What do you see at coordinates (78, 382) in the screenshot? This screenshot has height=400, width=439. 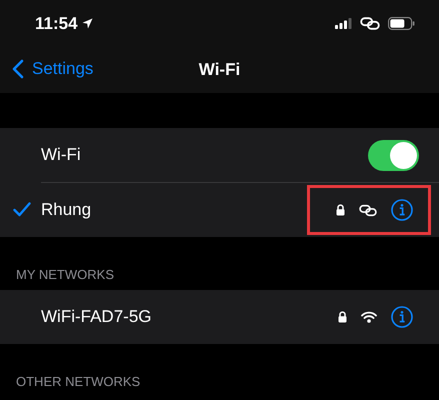 I see `section-header: OTHER NETWORKS` at bounding box center [78, 382].